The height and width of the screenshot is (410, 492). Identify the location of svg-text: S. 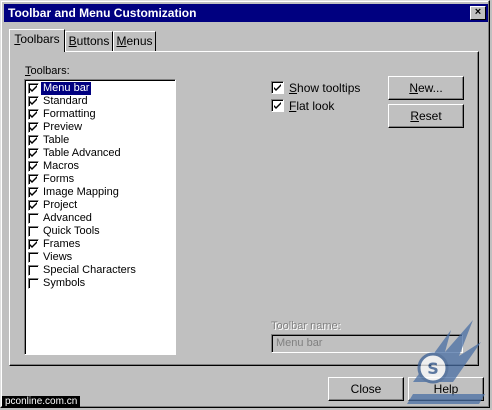
(433, 368).